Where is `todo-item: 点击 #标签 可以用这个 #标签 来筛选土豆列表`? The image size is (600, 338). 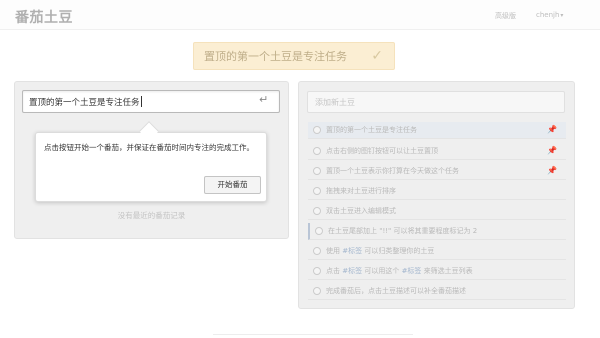 todo-item: 点击 #标签 可以用这个 #标签 来筛选土豆列表 is located at coordinates (437, 271).